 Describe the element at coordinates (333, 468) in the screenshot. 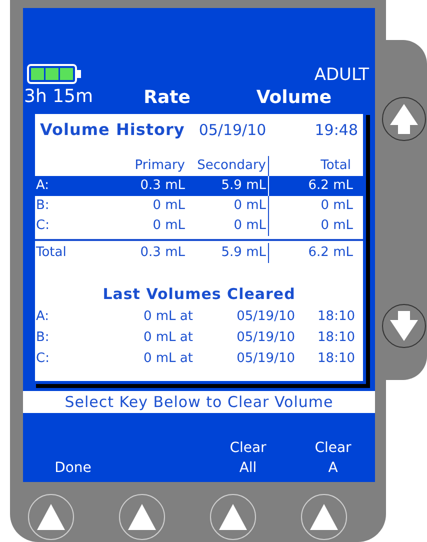

I see `softkey-label: A` at that location.